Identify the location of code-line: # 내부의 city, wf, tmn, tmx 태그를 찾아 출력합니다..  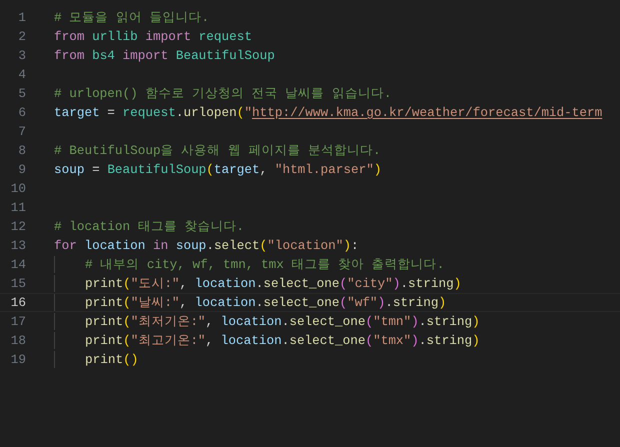
(264, 264).